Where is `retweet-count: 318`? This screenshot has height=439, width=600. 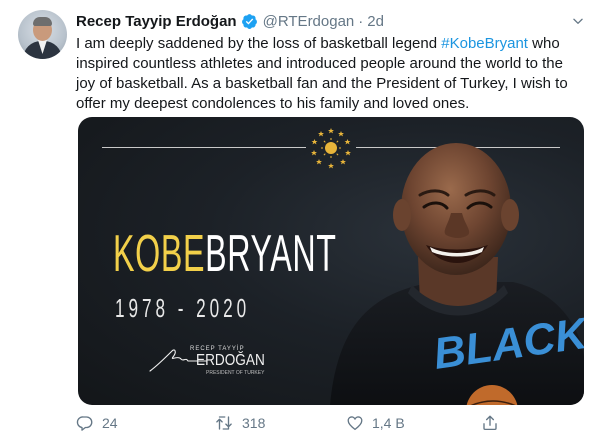 retweet-count: 318 is located at coordinates (254, 423).